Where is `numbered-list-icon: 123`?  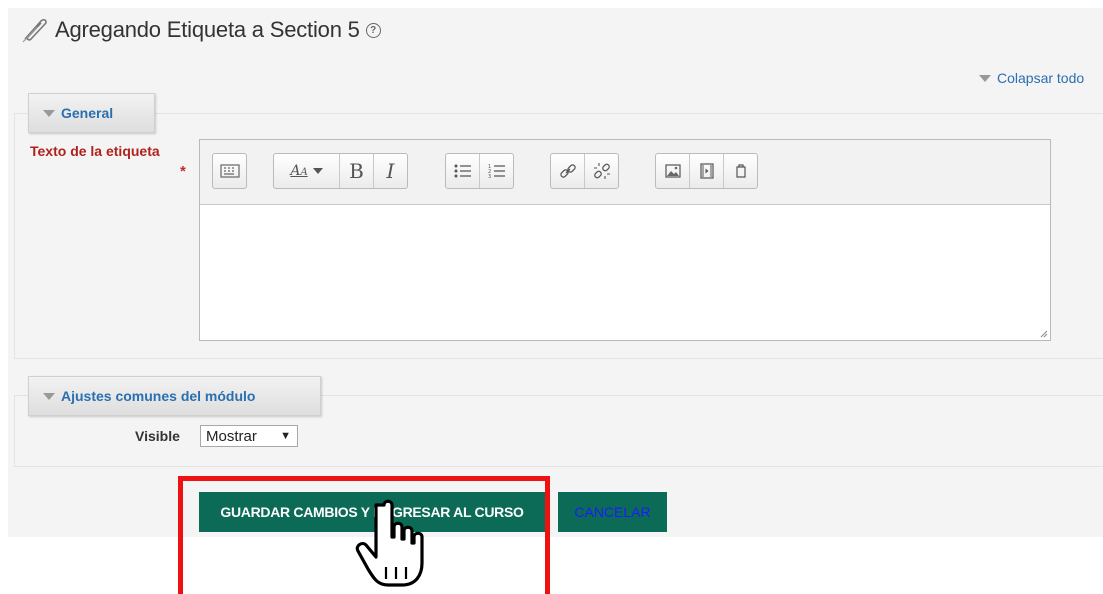 numbered-list-icon: 123 is located at coordinates (496, 171).